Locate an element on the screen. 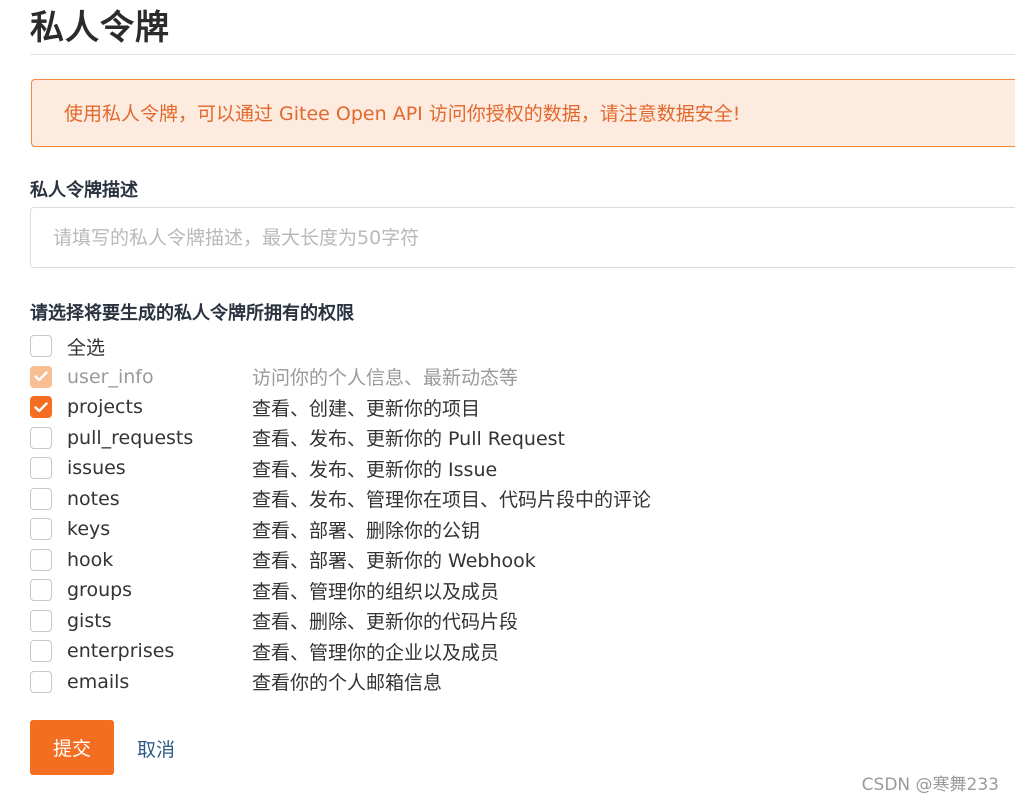 The height and width of the screenshot is (801, 1015). permission-row-pull-requests: pull_requests 查看、发布、更新你的 Pull Request is located at coordinates (380, 438).